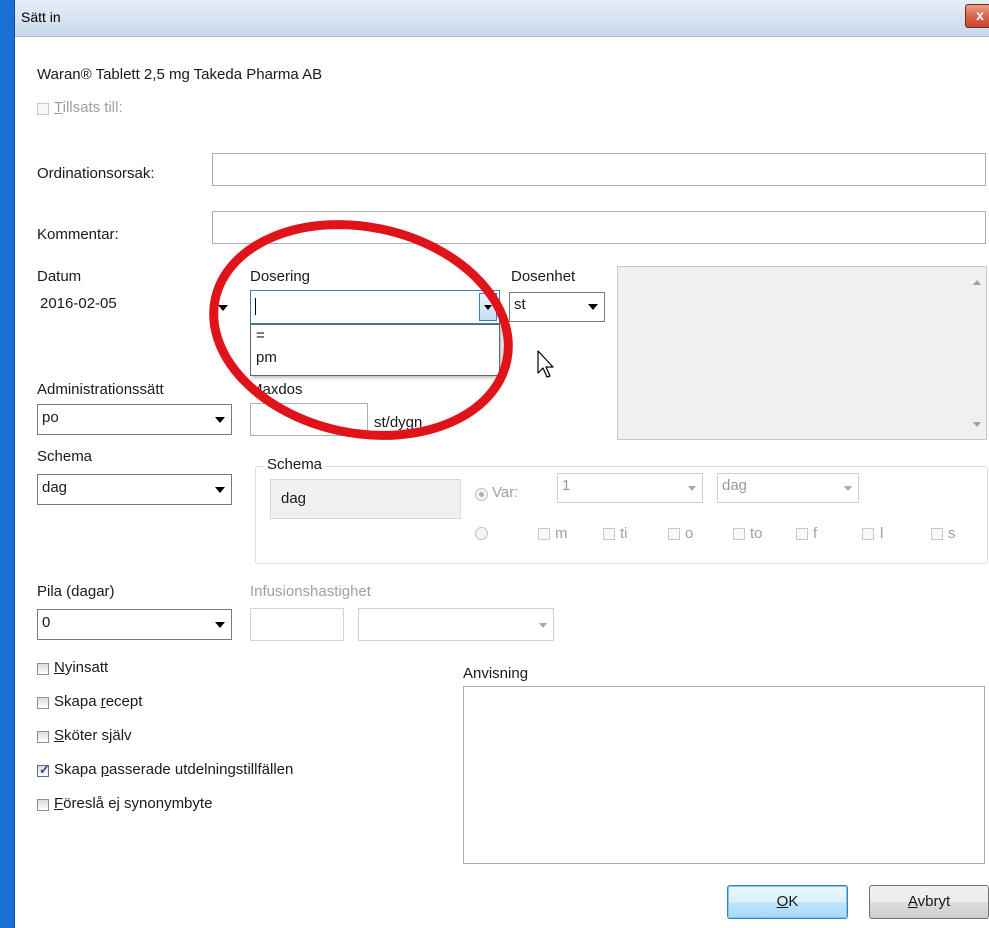  Describe the element at coordinates (295, 464) in the screenshot. I see `schema-group-legend: Schema` at that location.